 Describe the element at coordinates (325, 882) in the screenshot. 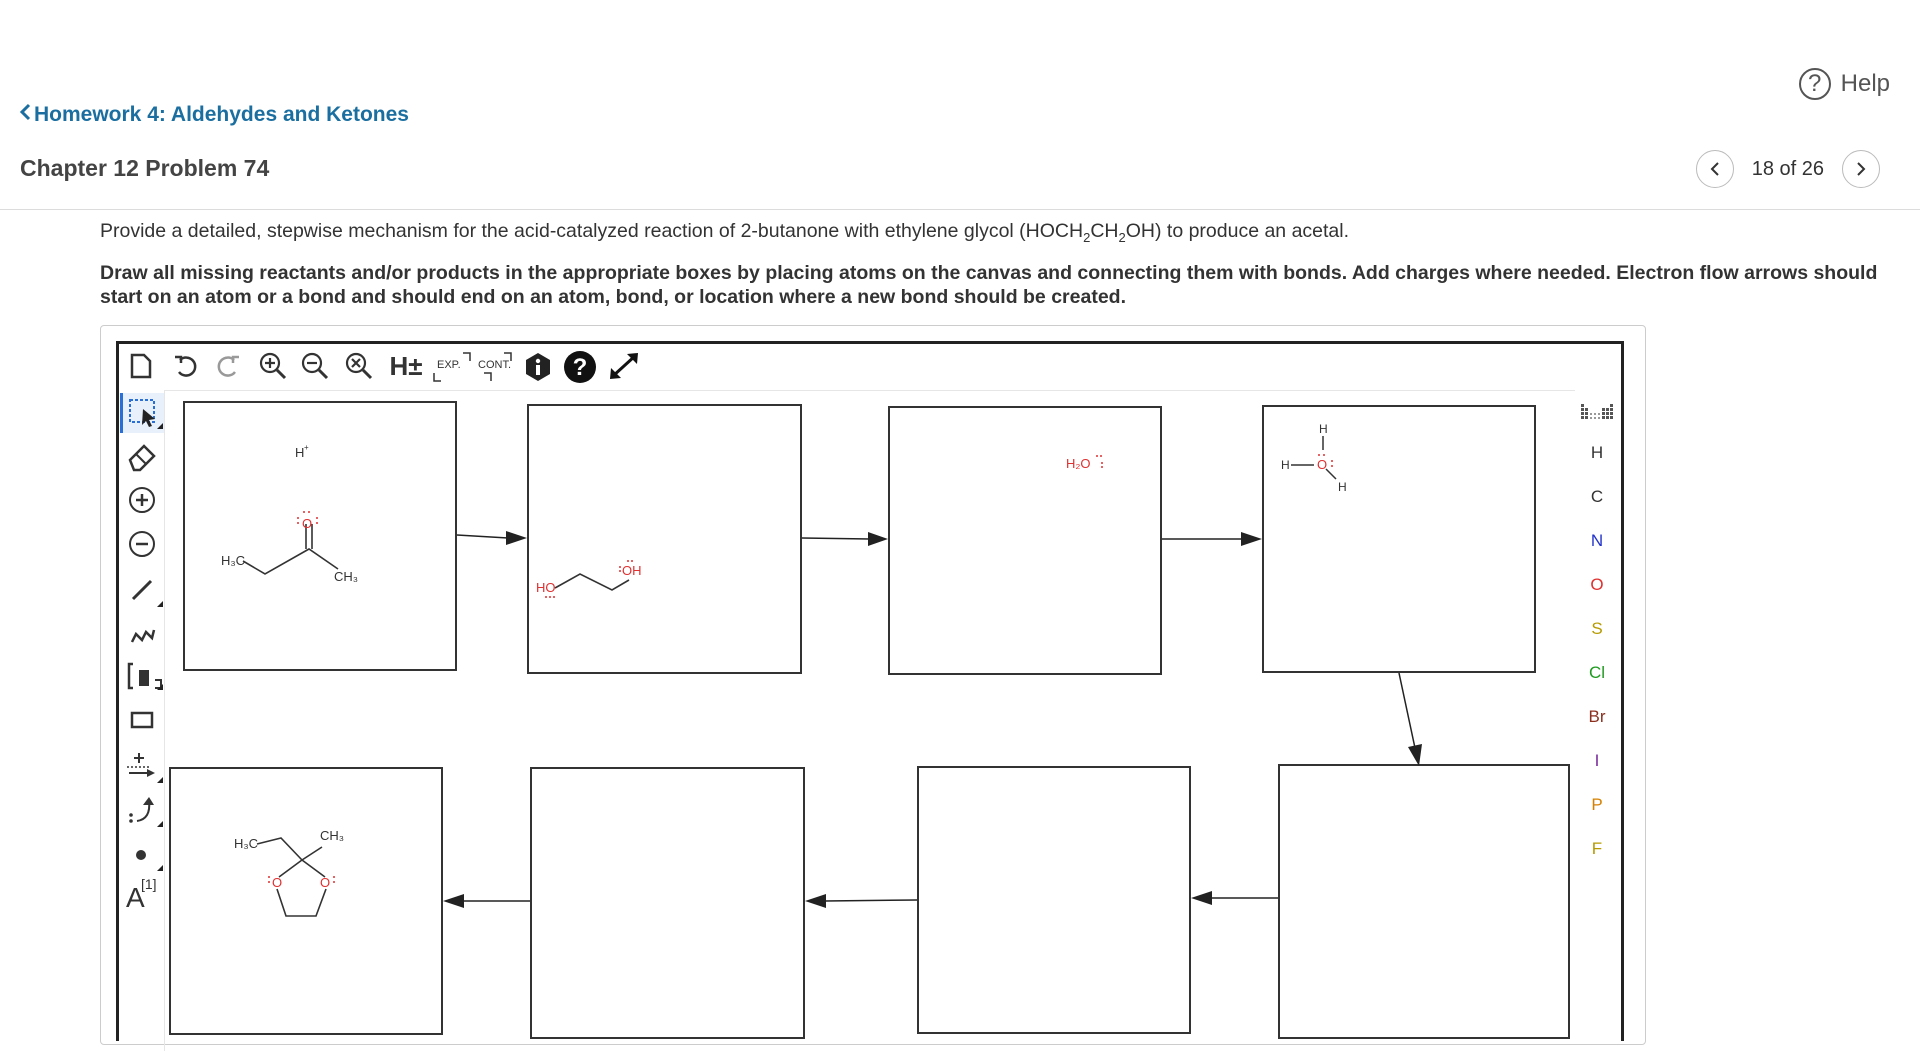

I see `acetal-oxygen-right: O` at that location.